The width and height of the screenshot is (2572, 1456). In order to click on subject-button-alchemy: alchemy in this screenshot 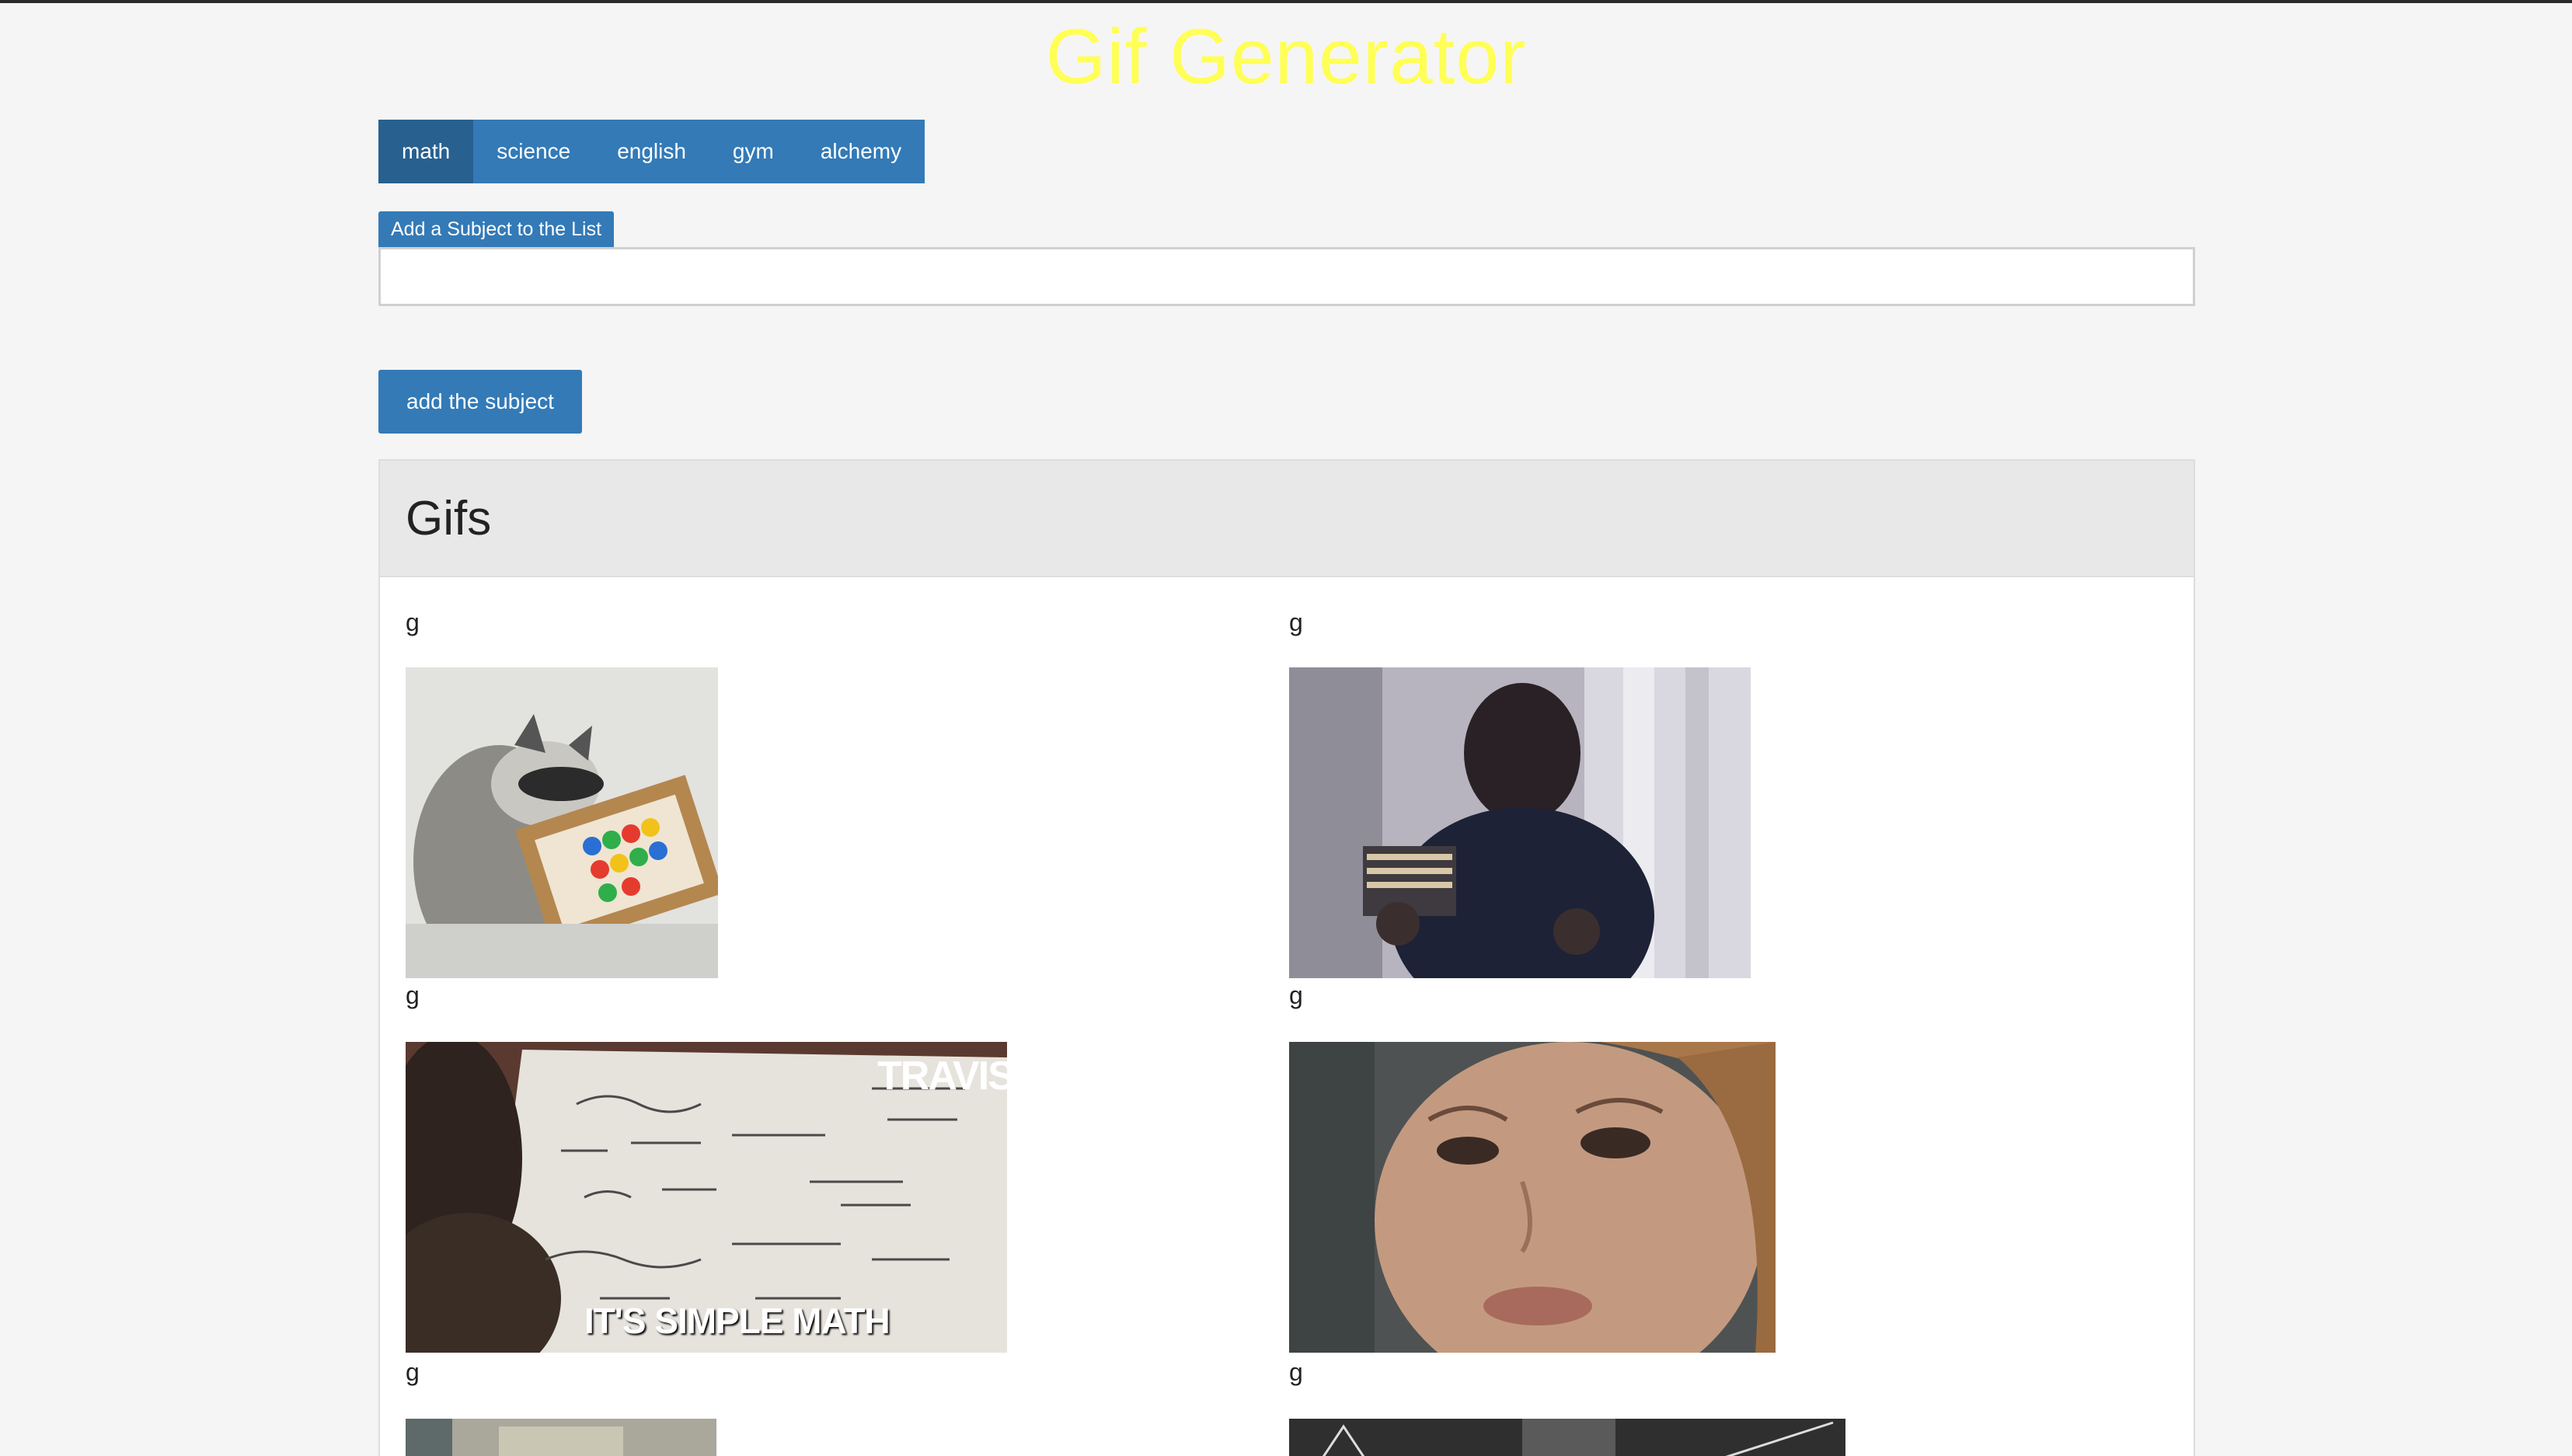, I will do `click(861, 151)`.